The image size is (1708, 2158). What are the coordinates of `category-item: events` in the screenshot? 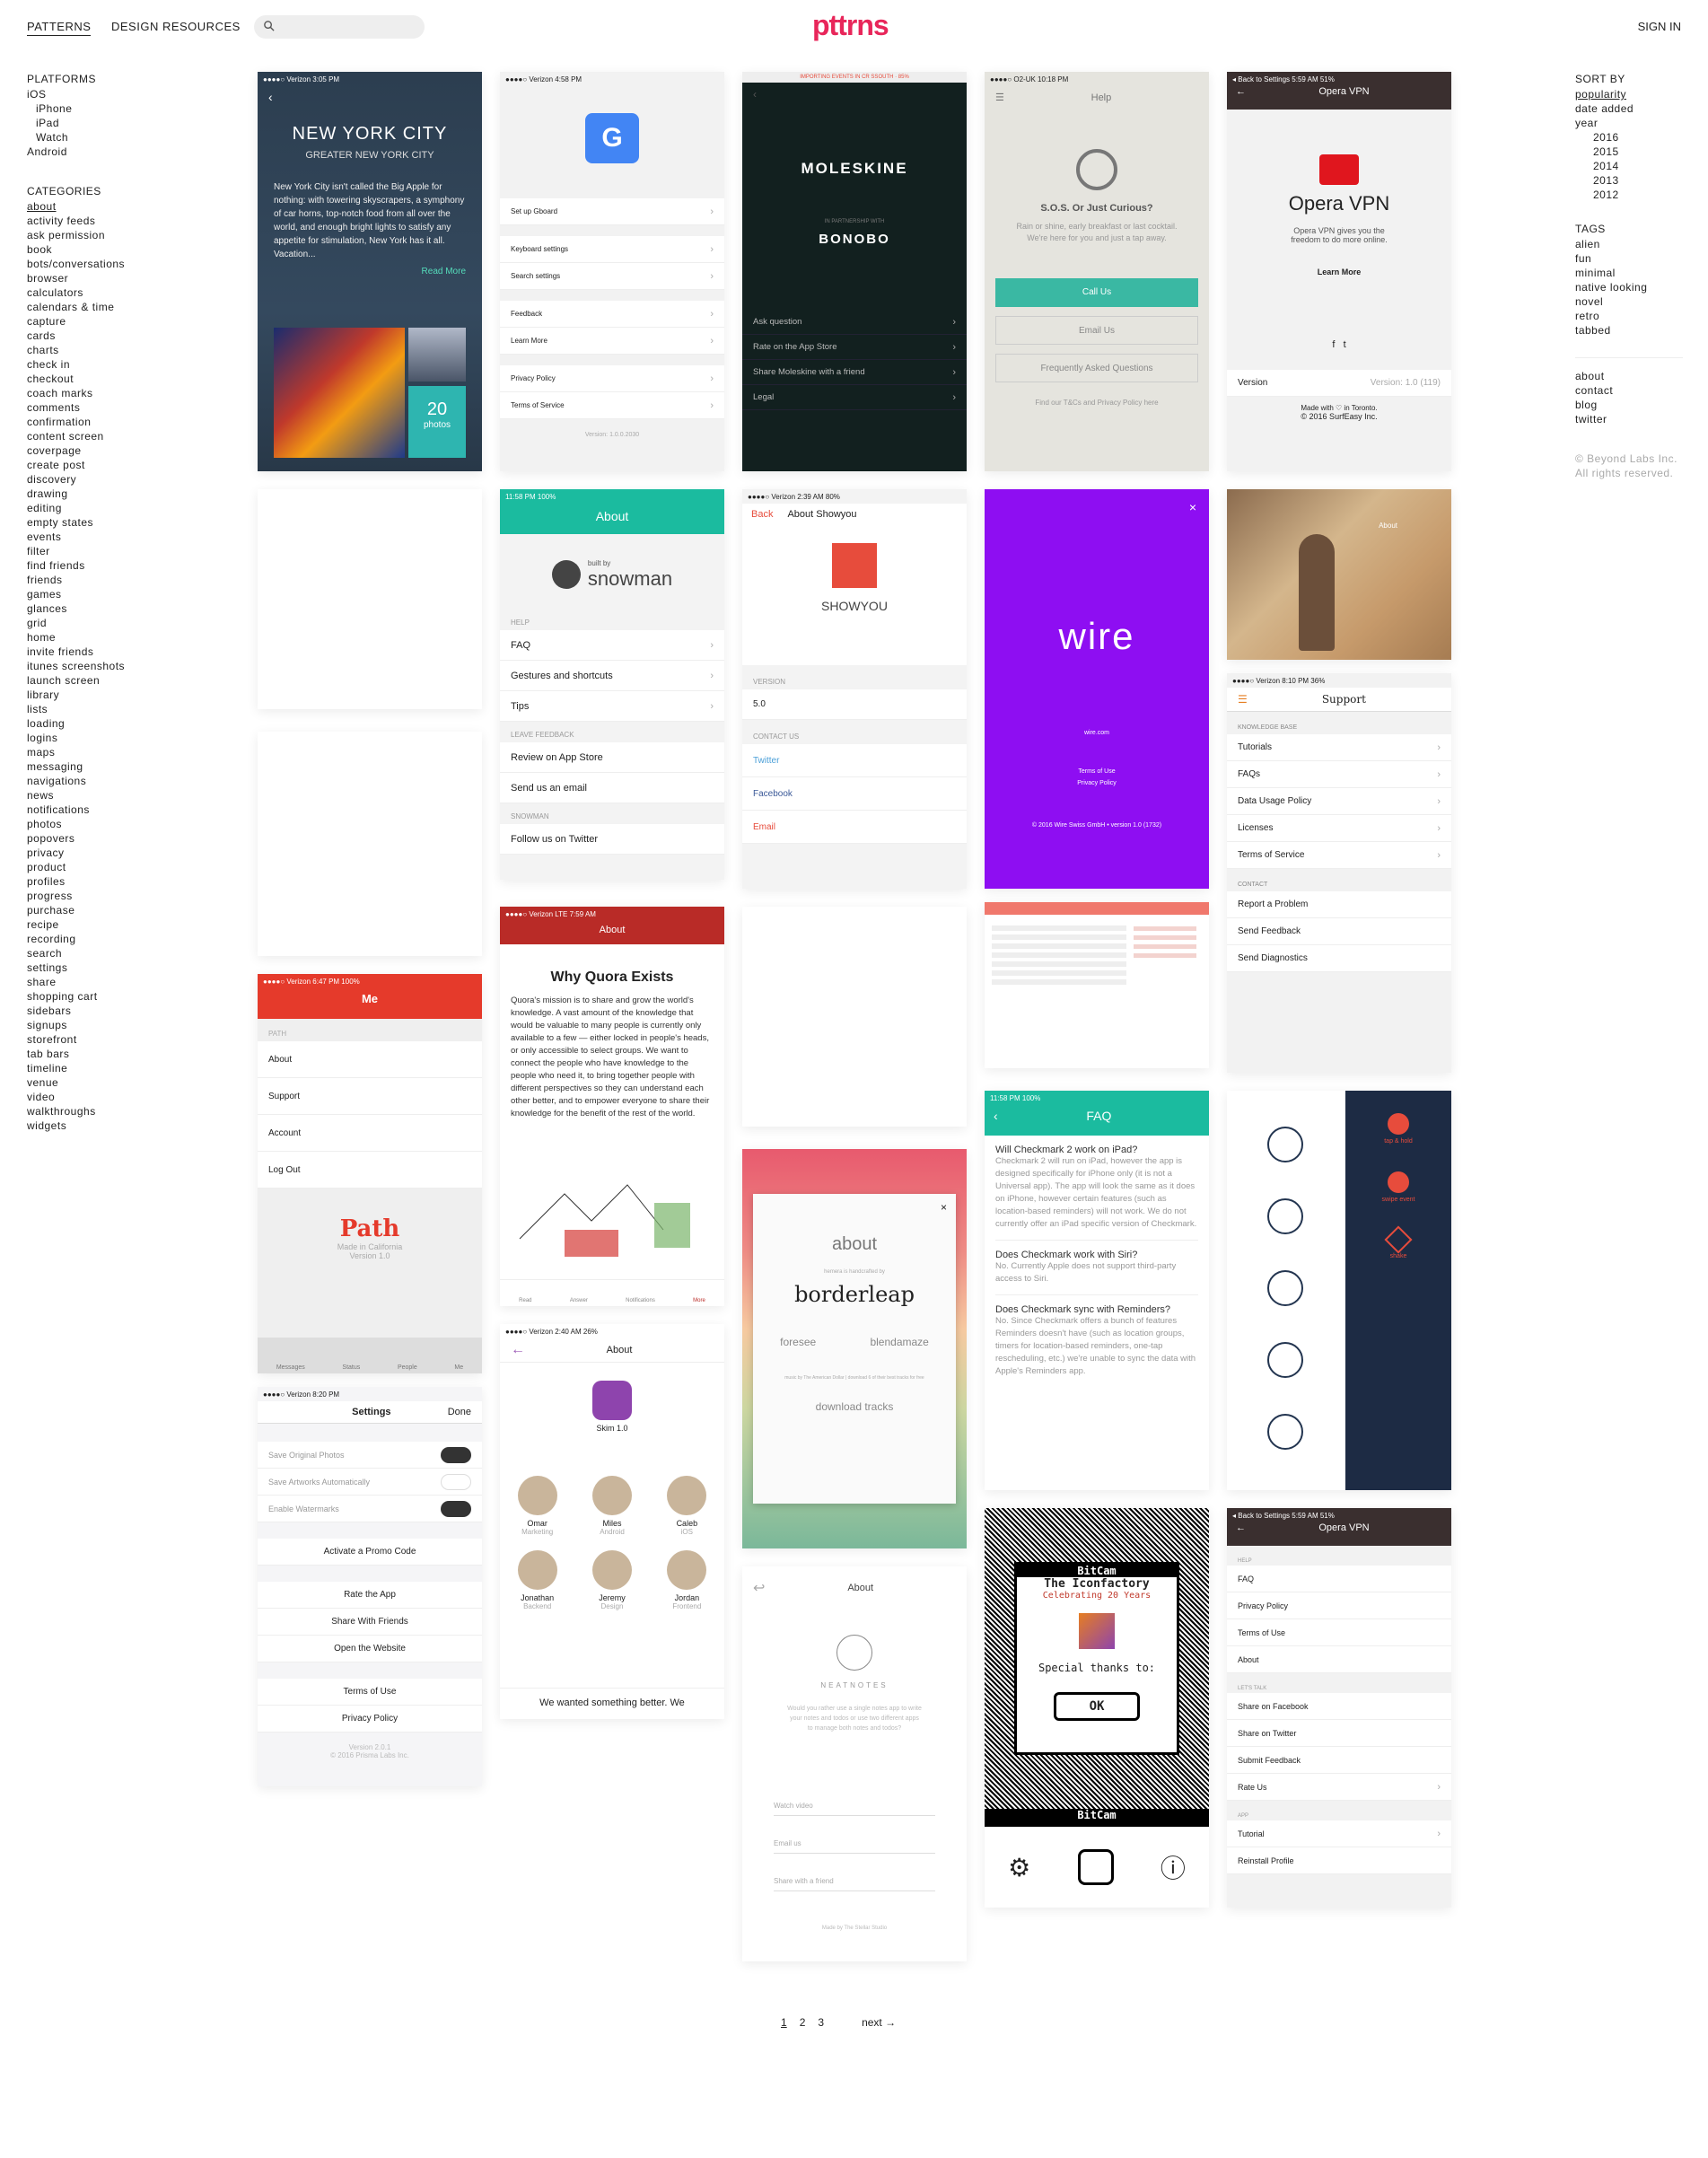 It's located at (94, 537).